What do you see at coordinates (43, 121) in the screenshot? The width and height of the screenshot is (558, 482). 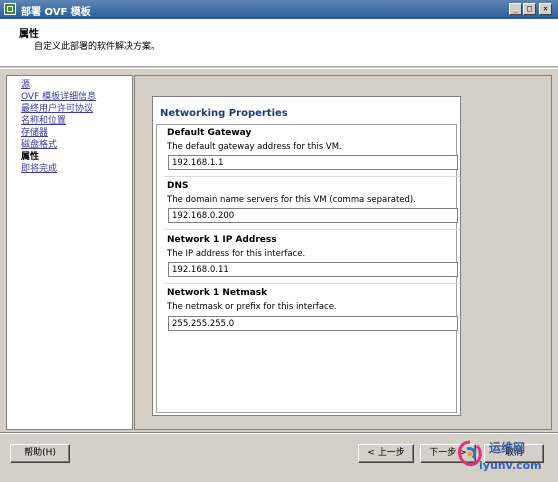 I see `nav-step-name-location: 名称和位置` at bounding box center [43, 121].